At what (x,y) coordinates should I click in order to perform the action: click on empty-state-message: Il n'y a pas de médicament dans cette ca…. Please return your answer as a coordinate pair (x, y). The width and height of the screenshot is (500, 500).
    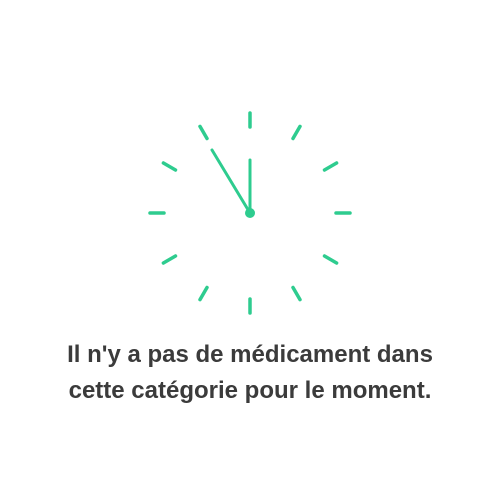
    Looking at the image, I should click on (250, 373).